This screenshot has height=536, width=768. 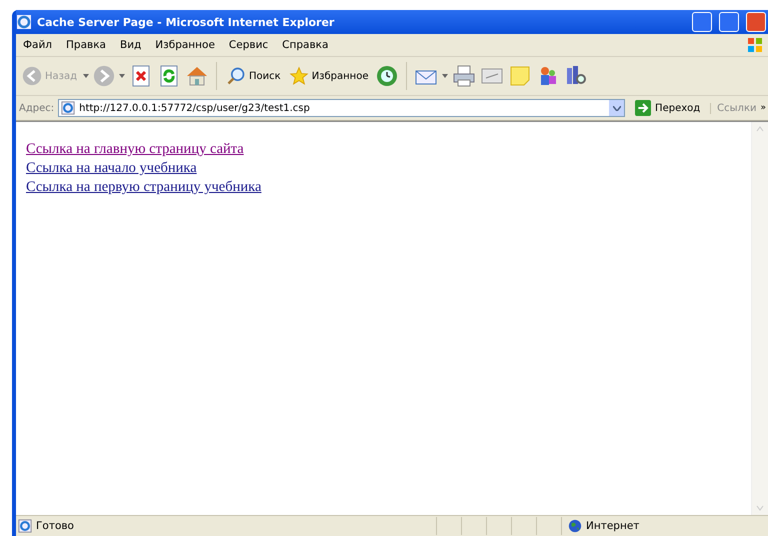 I want to click on dropdown-button, so click(x=616, y=108).